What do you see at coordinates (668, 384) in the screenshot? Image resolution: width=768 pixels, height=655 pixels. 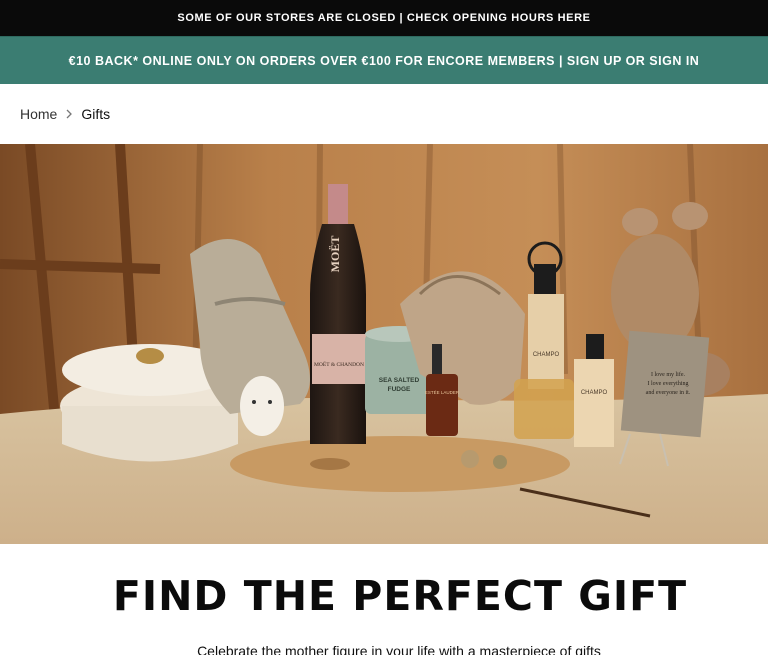 I see `svg-text: I love everything` at bounding box center [668, 384].